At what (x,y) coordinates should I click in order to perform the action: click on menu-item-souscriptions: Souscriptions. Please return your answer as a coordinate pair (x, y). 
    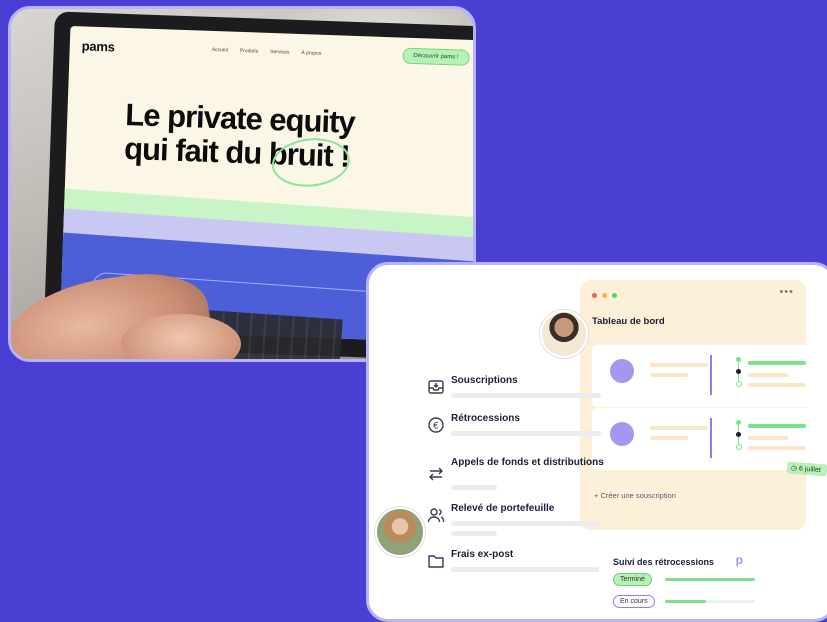
    Looking at the image, I should click on (537, 395).